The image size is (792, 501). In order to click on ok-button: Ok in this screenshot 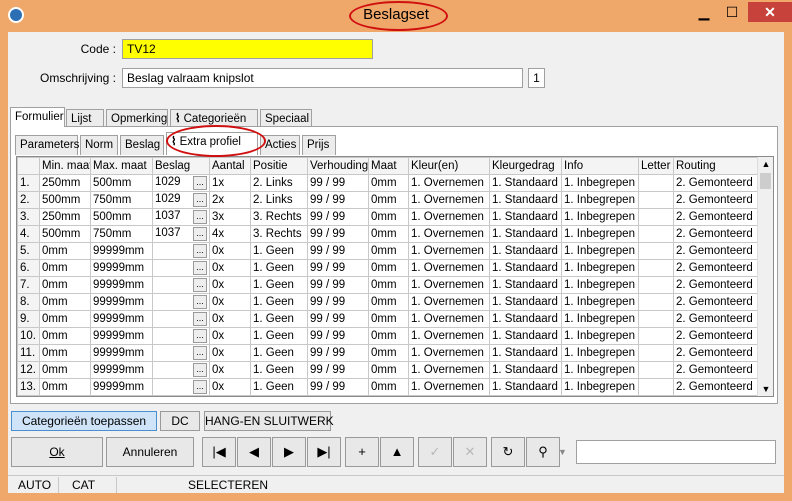, I will do `click(57, 452)`.